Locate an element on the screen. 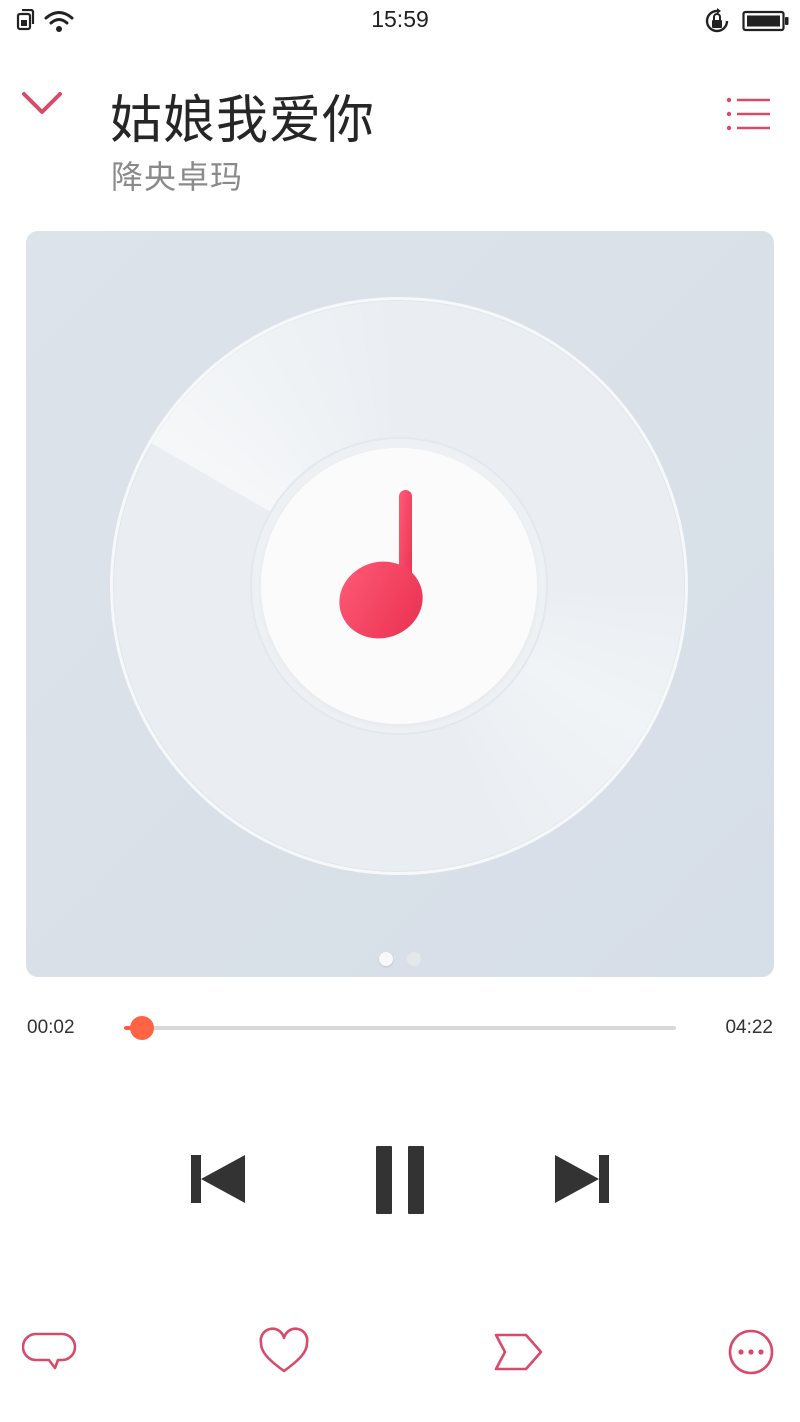 The width and height of the screenshot is (800, 1422). heart-icon is located at coordinates (284, 1356).